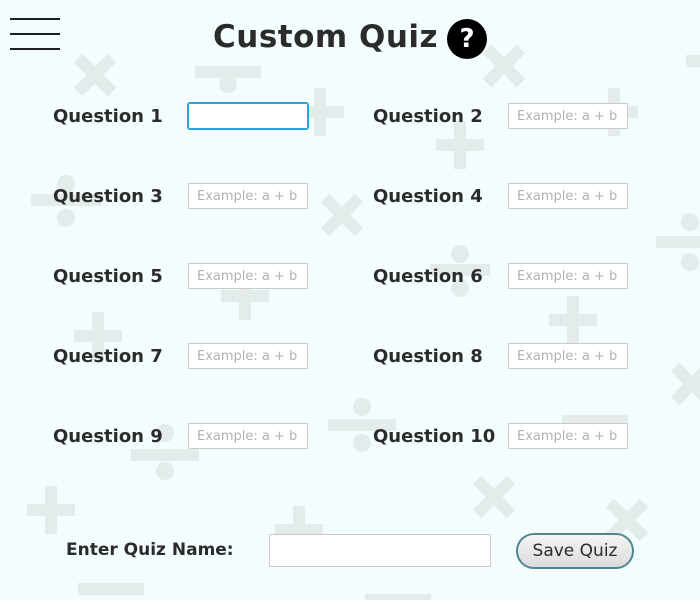  Describe the element at coordinates (575, 551) in the screenshot. I see `save-quiz-button: Save Quiz` at that location.